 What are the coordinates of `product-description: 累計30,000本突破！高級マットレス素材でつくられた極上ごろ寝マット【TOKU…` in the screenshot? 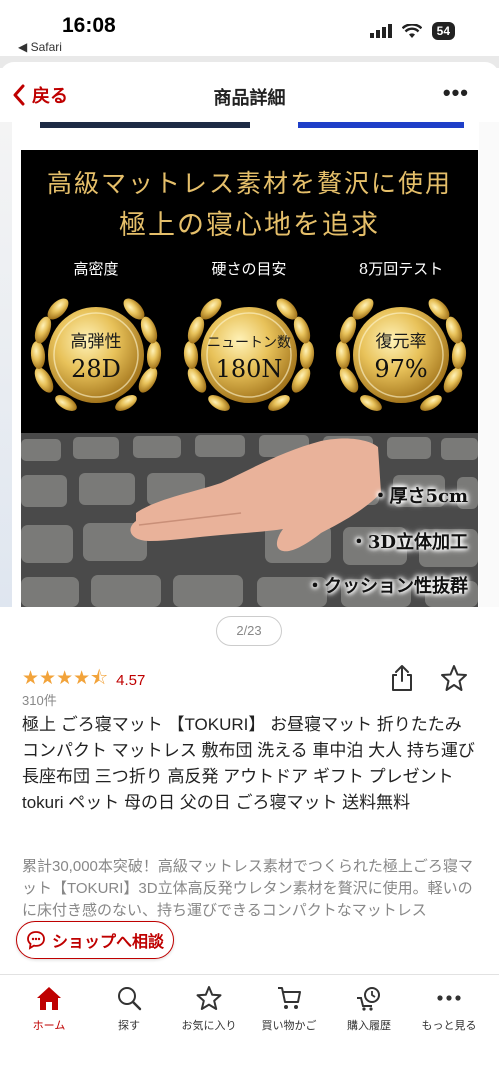 It's located at (247, 888).